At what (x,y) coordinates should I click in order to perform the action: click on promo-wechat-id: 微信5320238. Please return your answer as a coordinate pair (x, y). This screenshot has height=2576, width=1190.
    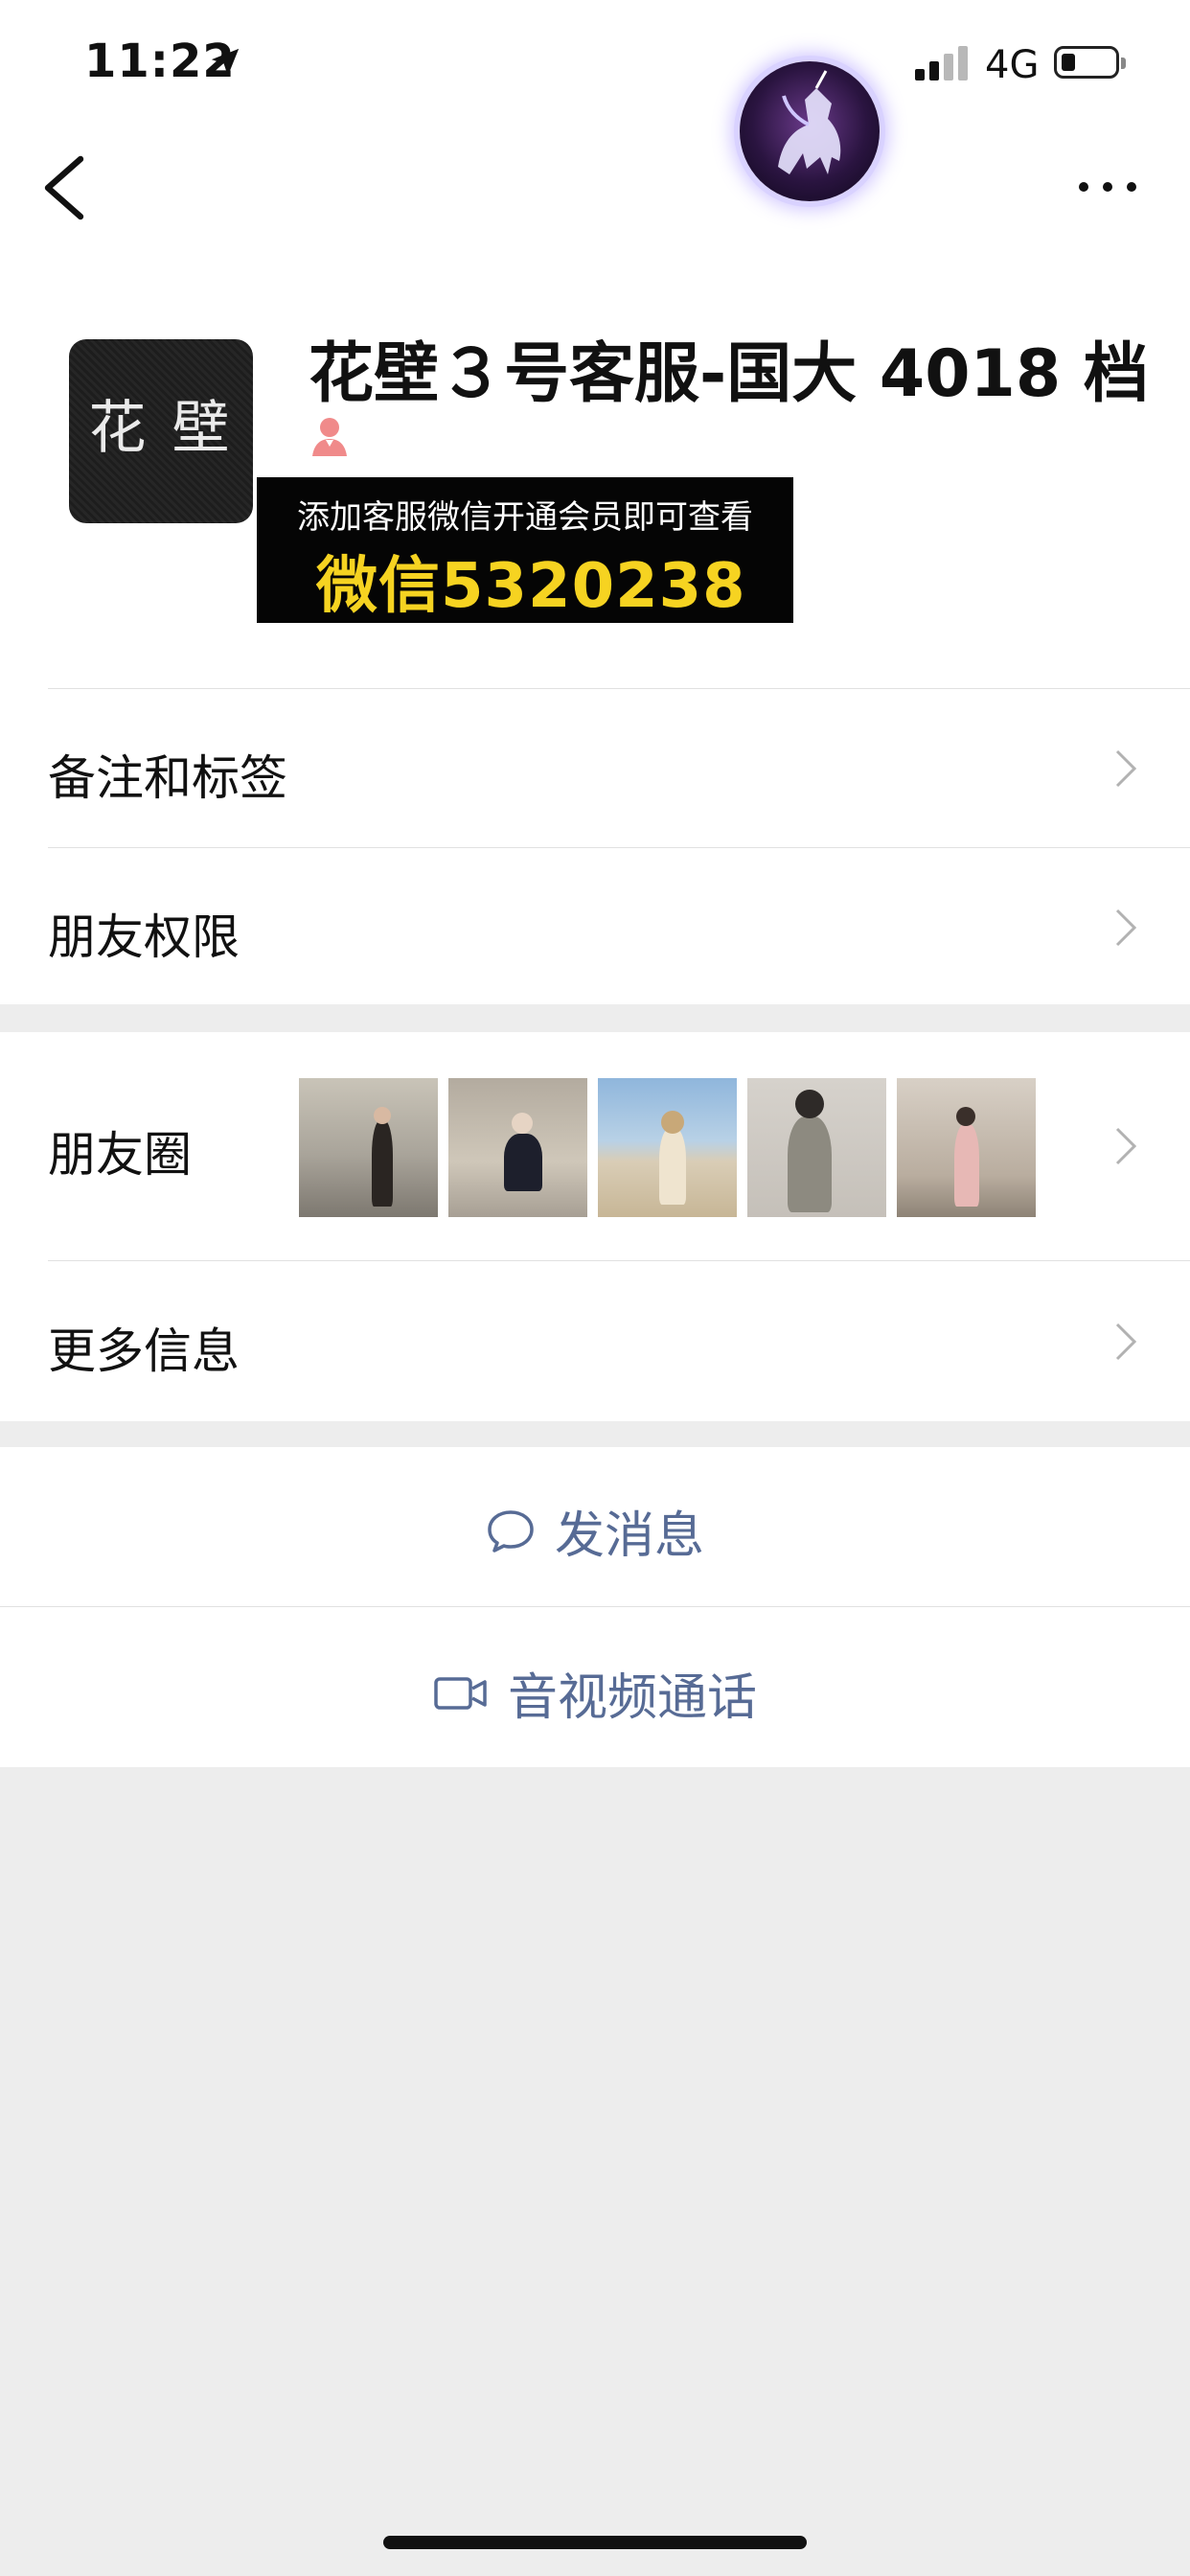
    Looking at the image, I should click on (531, 586).